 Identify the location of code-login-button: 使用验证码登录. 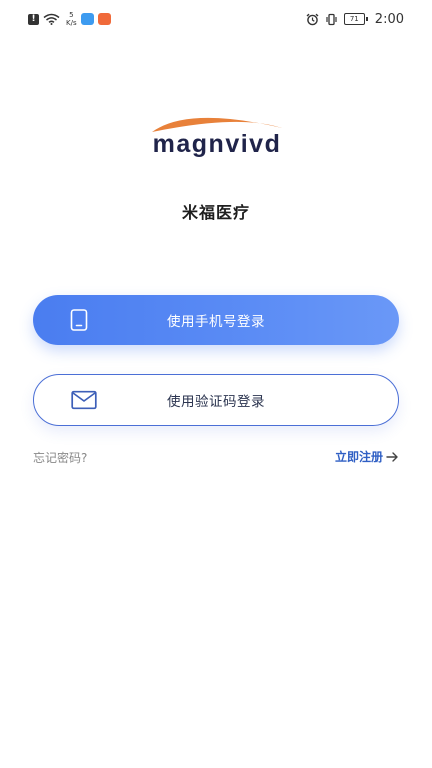
(216, 400).